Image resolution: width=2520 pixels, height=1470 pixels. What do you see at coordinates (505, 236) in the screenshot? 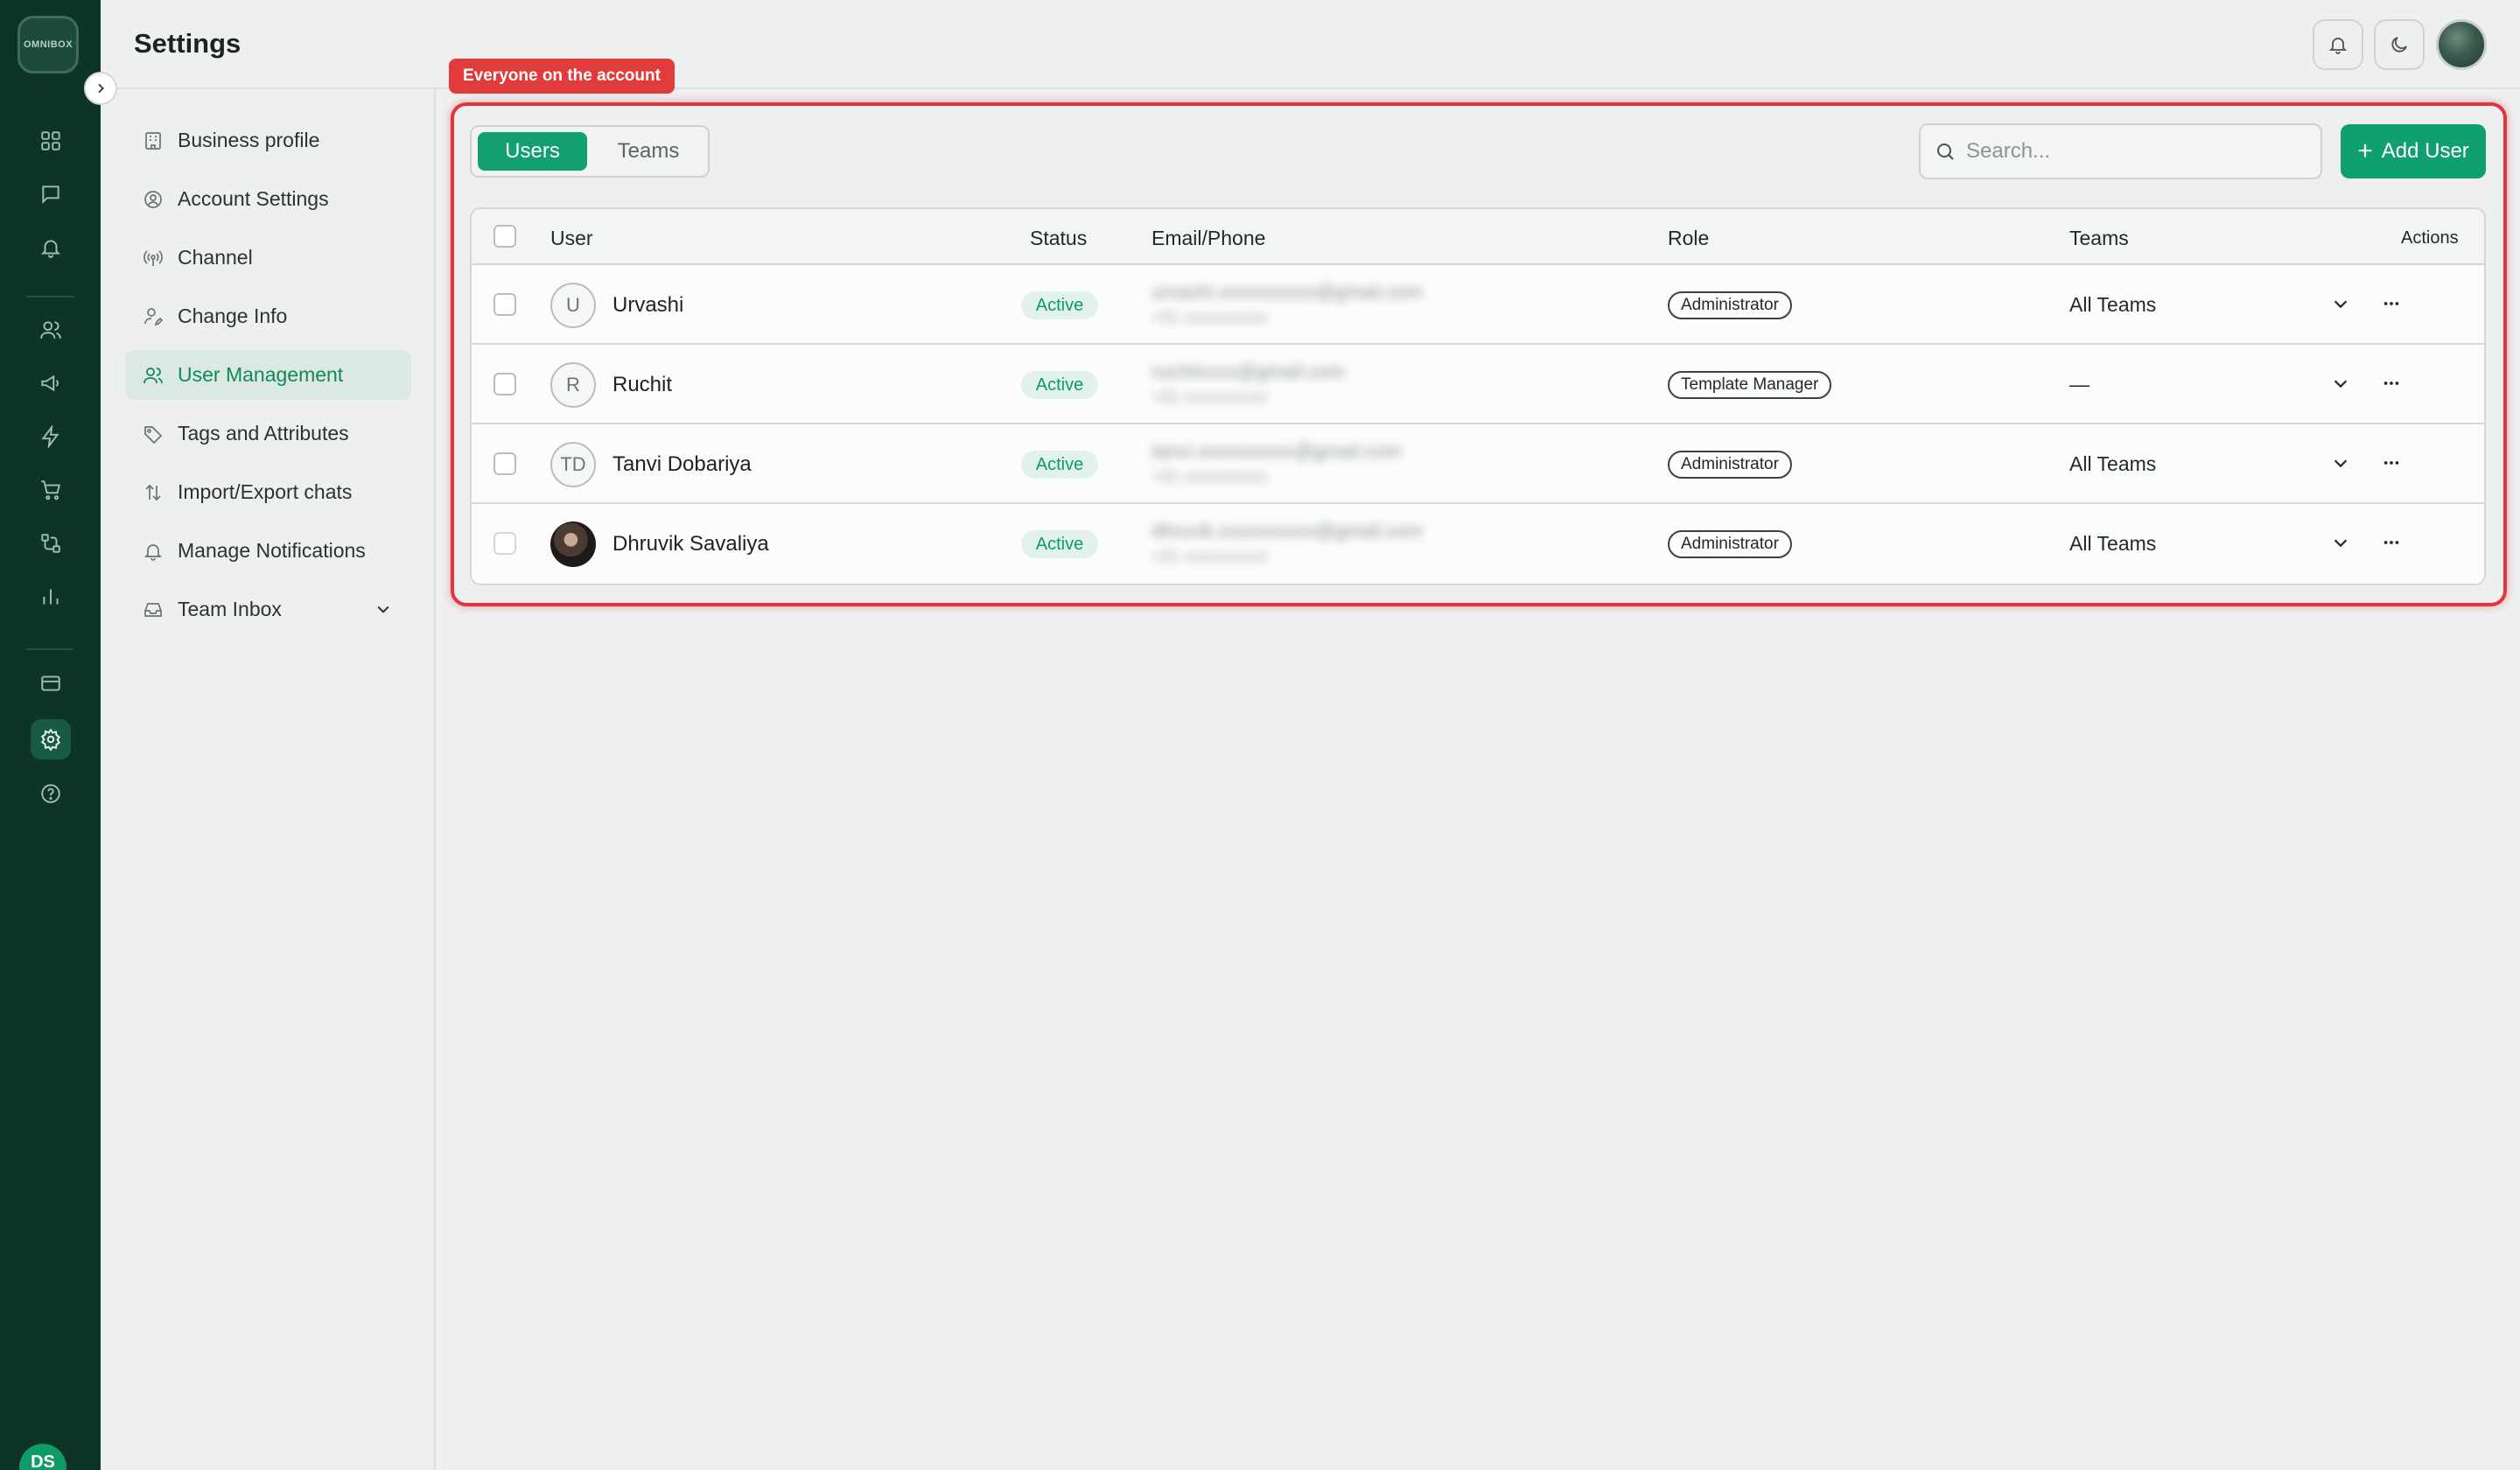
I see `select-all-checkbox` at bounding box center [505, 236].